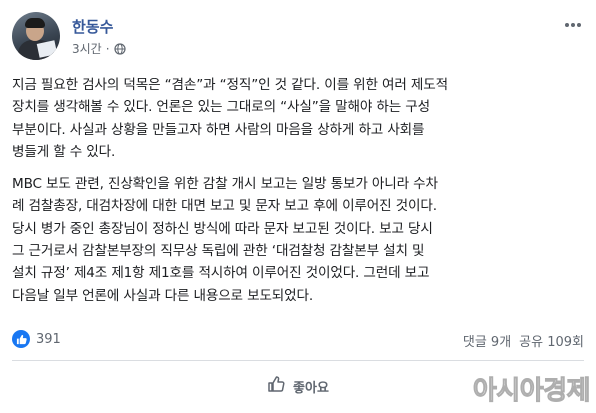 The height and width of the screenshot is (413, 596). What do you see at coordinates (551, 340) in the screenshot?
I see `share-count: 공유 109회` at bounding box center [551, 340].